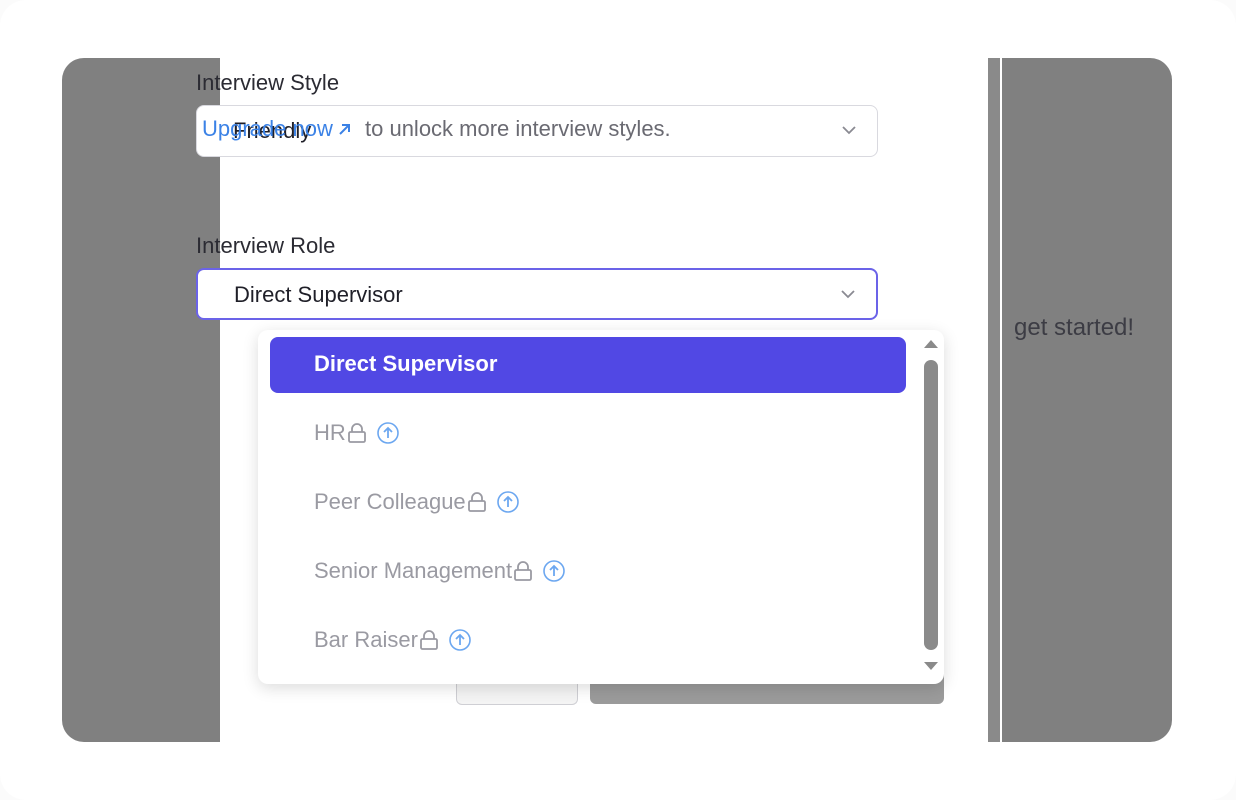 This screenshot has width=1236, height=800. Describe the element at coordinates (537, 294) in the screenshot. I see `interview-role-select: Direct Supervisor` at that location.